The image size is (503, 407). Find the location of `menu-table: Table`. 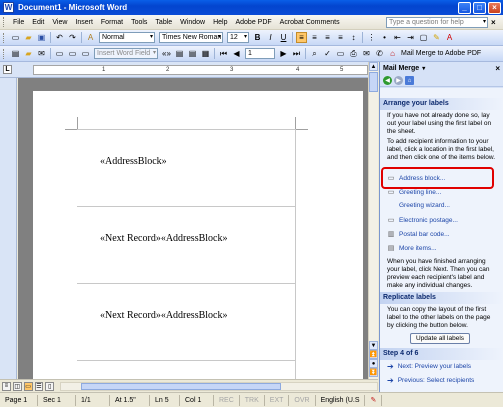

menu-table: Table is located at coordinates (163, 22).